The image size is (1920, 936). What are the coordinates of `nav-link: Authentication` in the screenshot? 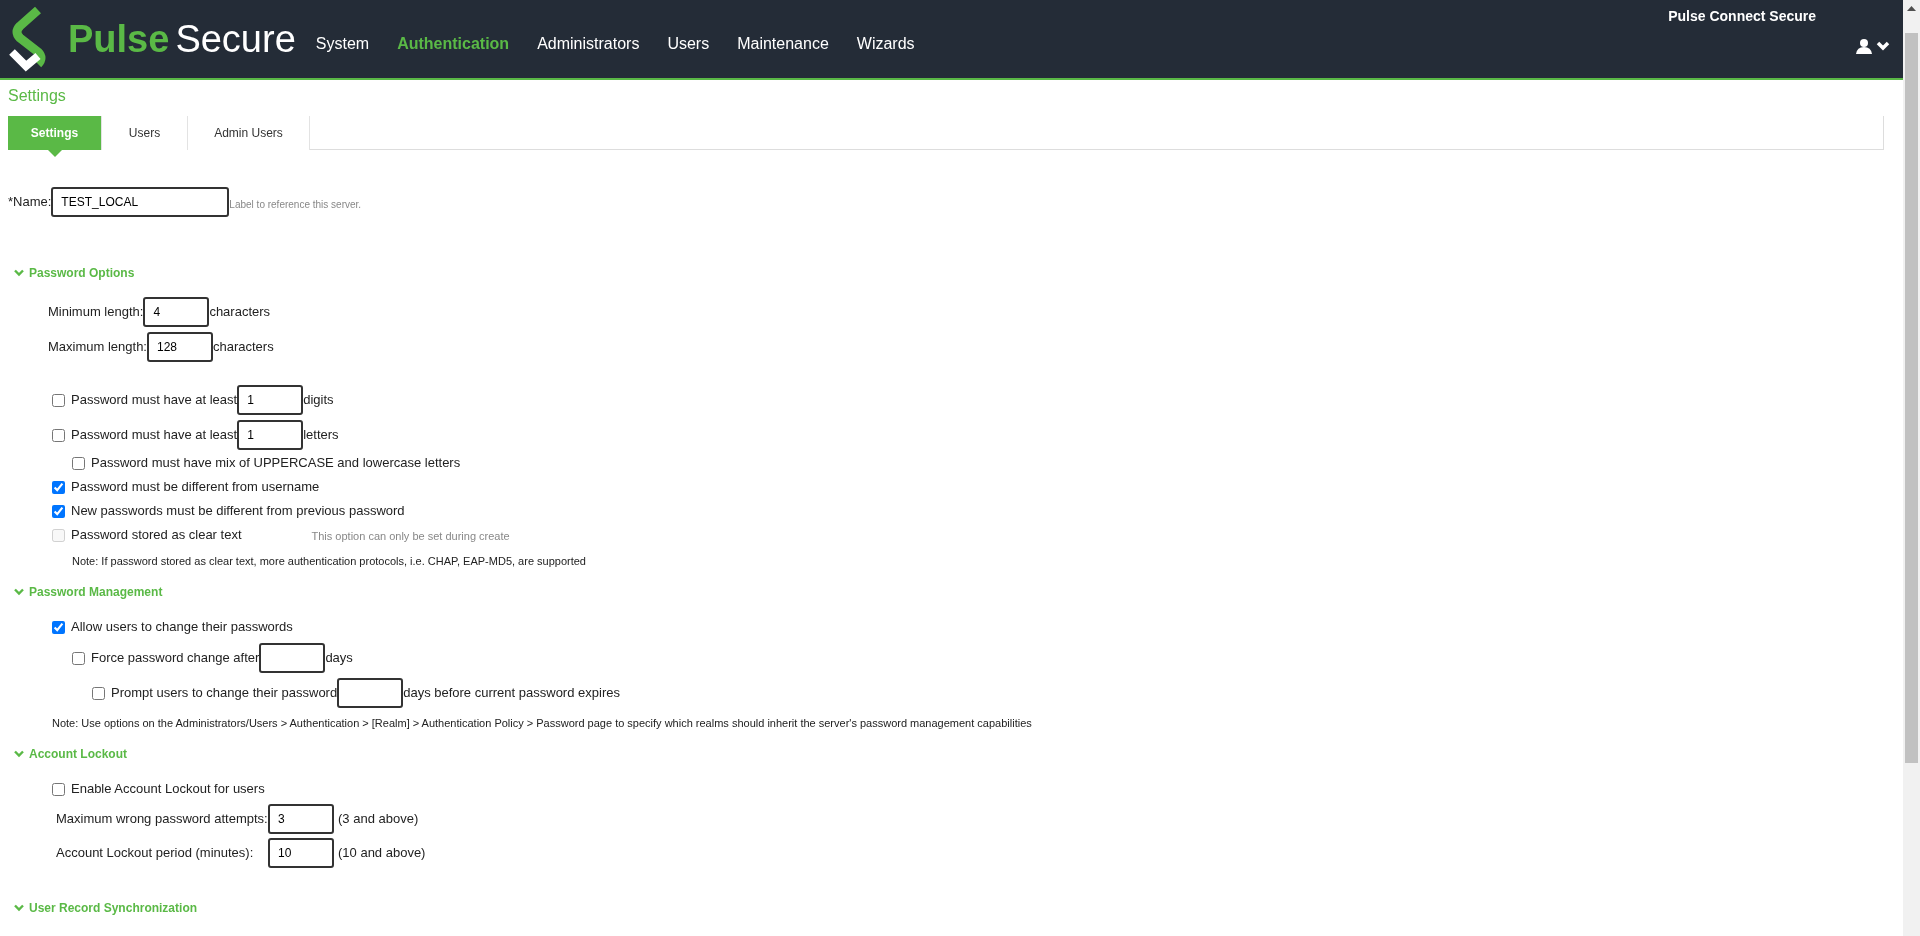 It's located at (453, 44).